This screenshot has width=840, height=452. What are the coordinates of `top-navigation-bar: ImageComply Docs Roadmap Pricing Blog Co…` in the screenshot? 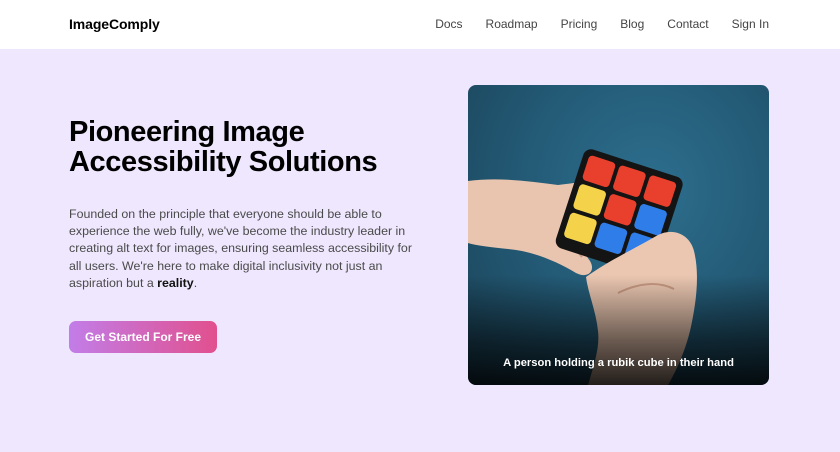 It's located at (420, 24).